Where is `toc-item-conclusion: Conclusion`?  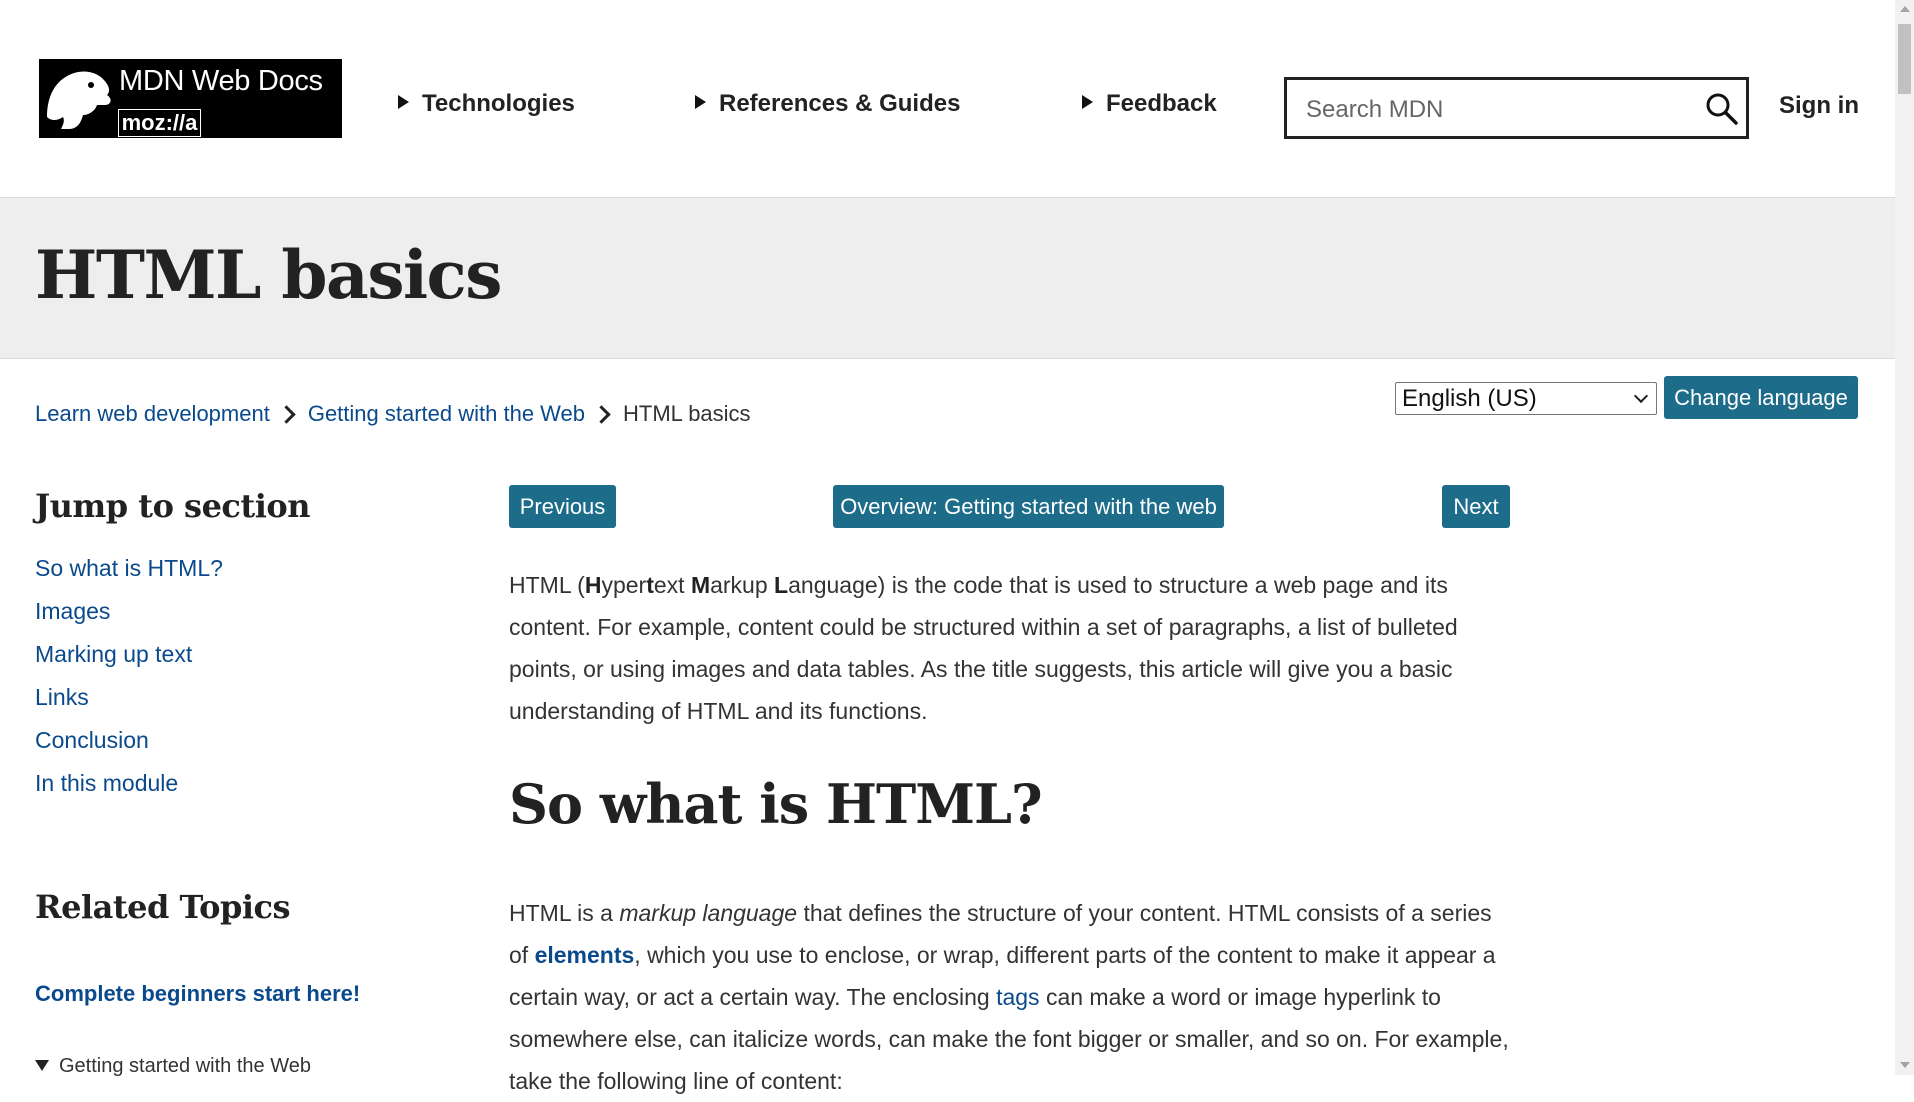 toc-item-conclusion: Conclusion is located at coordinates (92, 740).